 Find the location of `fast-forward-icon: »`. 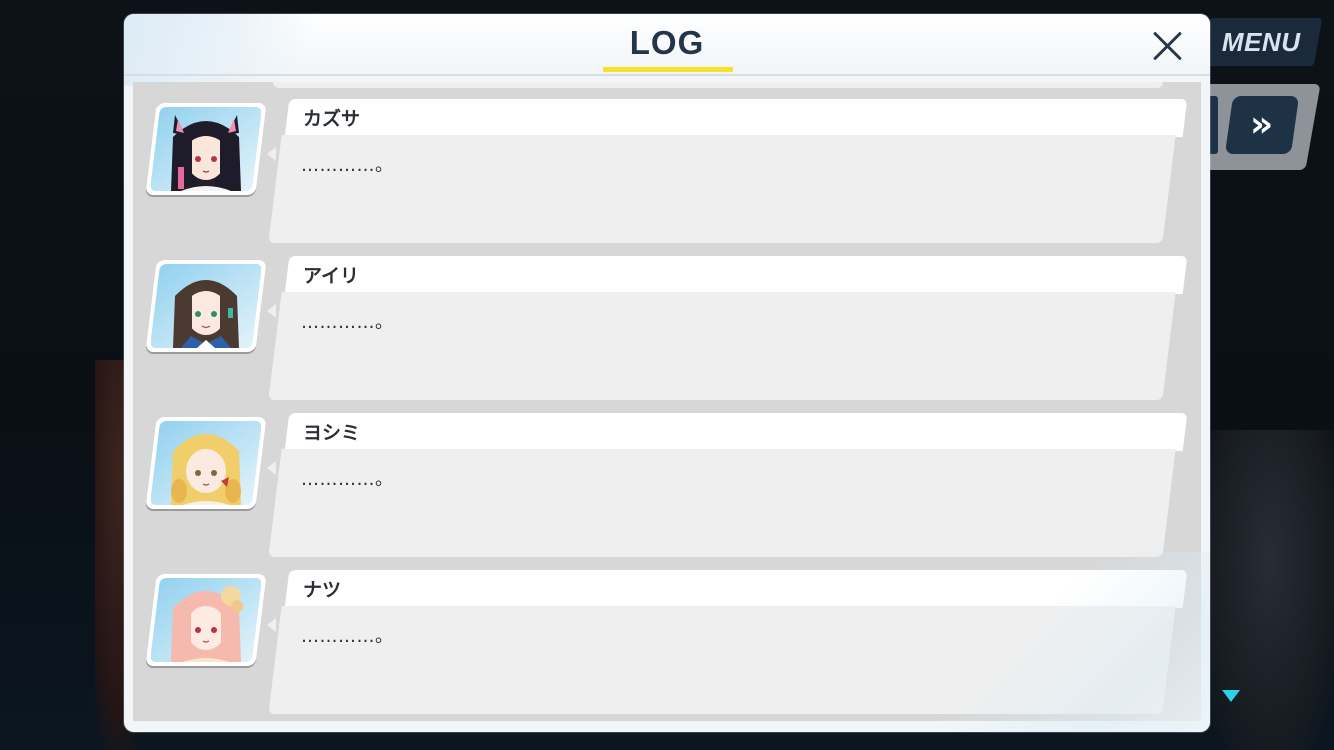

fast-forward-icon: » is located at coordinates (1262, 124).